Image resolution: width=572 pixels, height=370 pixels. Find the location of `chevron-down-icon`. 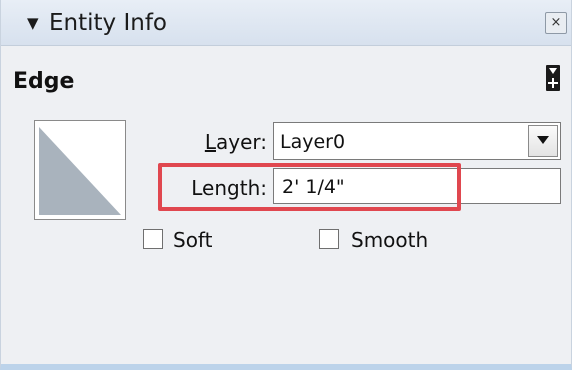

chevron-down-icon is located at coordinates (543, 140).